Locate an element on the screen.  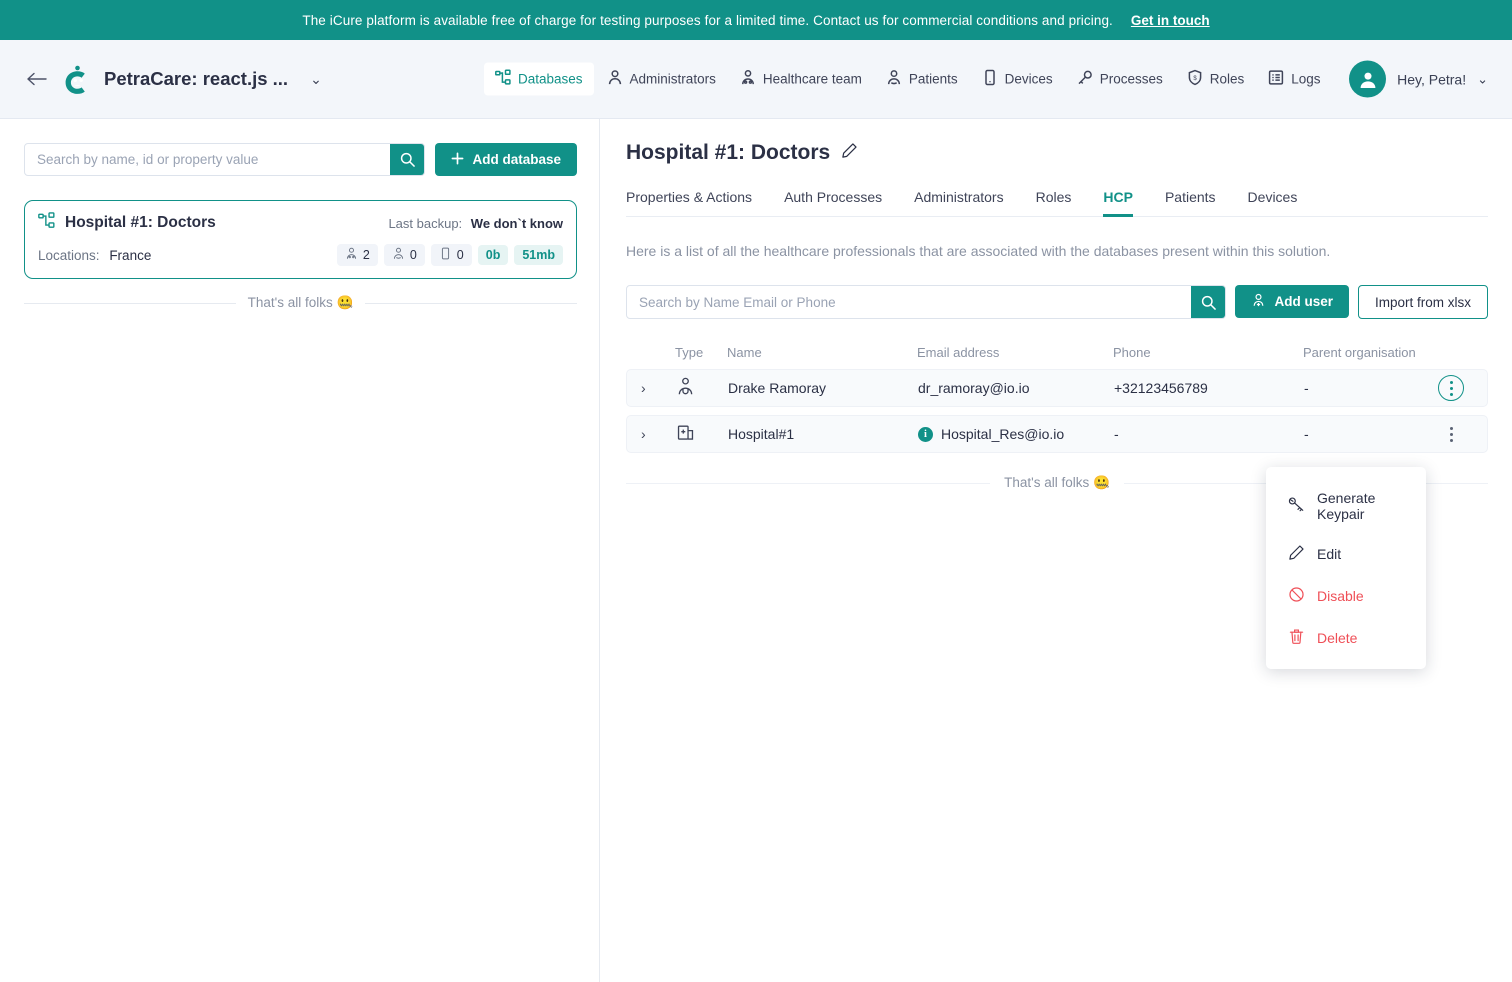
row-name: Drake Ramoray is located at coordinates (777, 388).